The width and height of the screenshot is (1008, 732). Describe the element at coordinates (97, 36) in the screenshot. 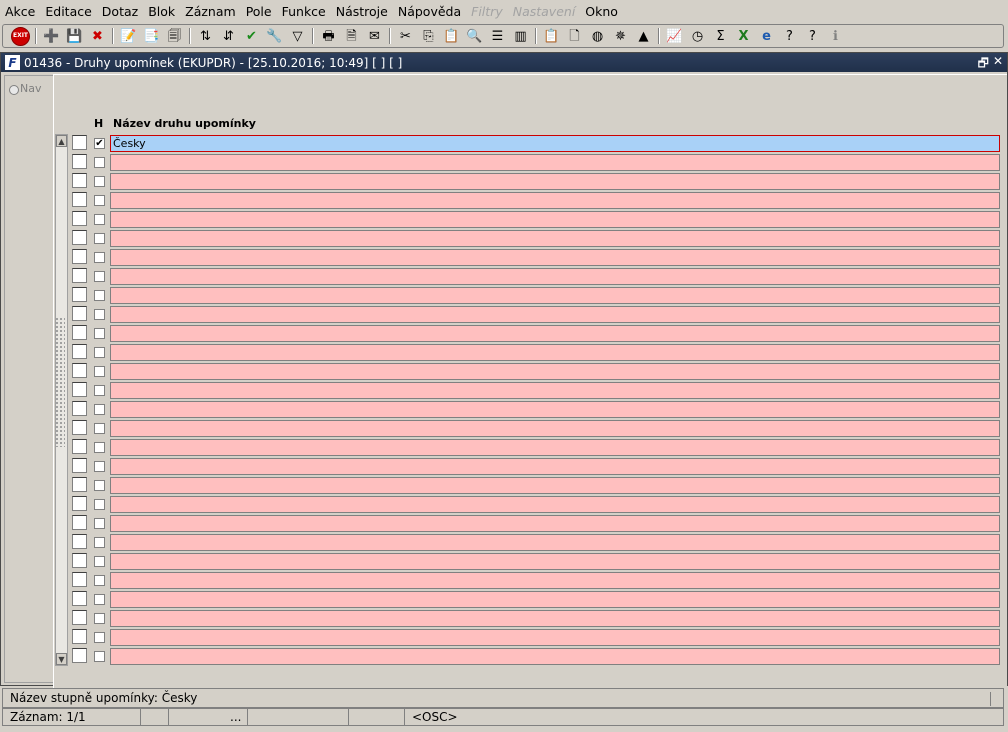

I see `delete-record-icon: ✖` at that location.